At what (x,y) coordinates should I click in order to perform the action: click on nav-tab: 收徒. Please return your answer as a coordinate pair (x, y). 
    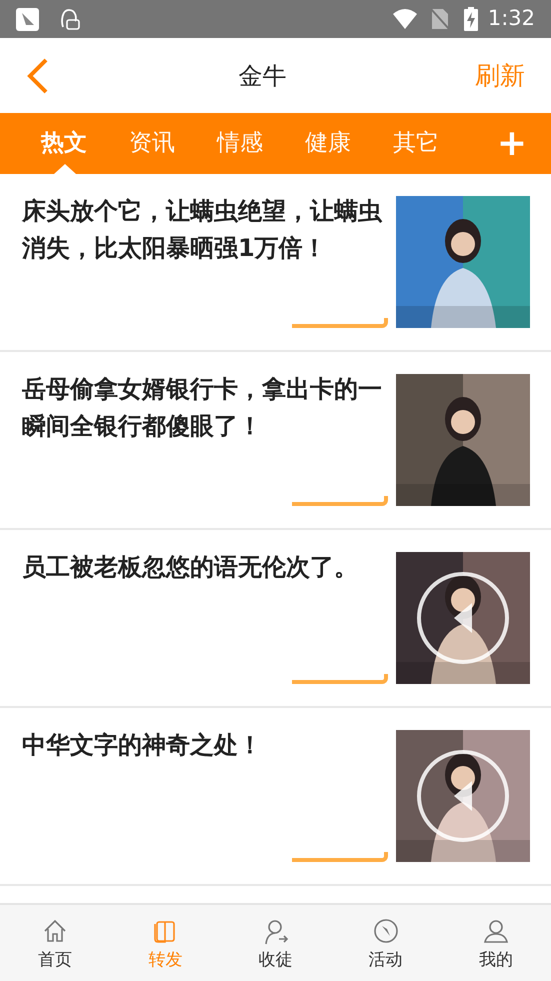
    Looking at the image, I should click on (275, 943).